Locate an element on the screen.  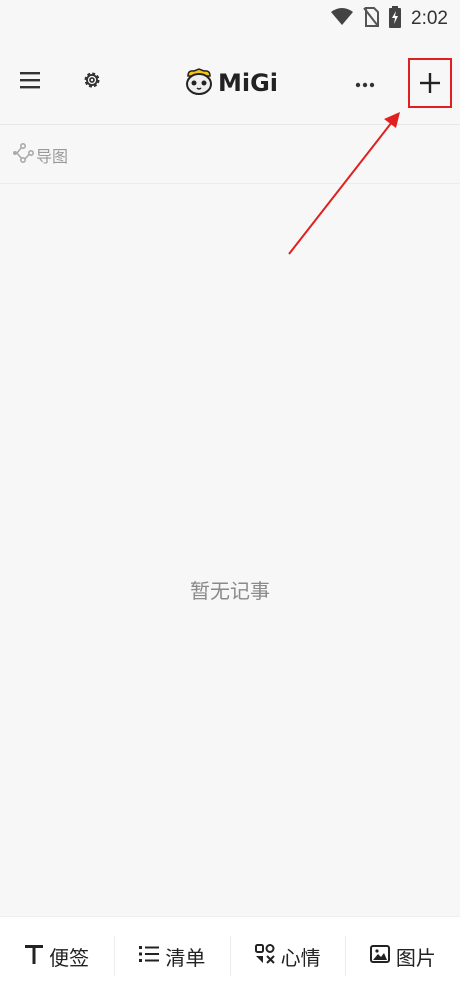
top-toolbar: MiGi is located at coordinates (230, 81).